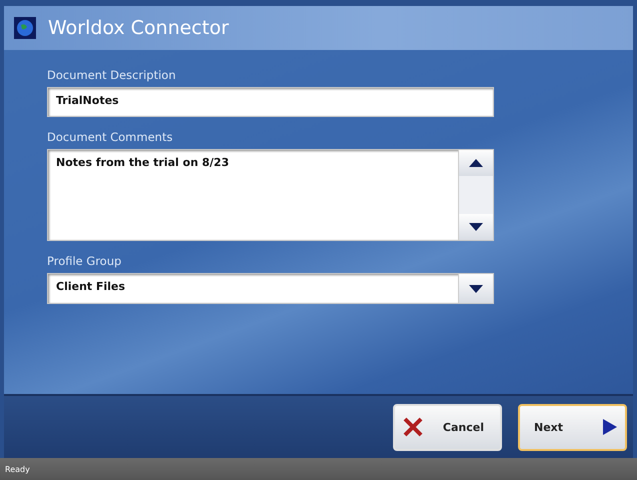  What do you see at coordinates (17, 469) in the screenshot?
I see `status-text: Ready` at bounding box center [17, 469].